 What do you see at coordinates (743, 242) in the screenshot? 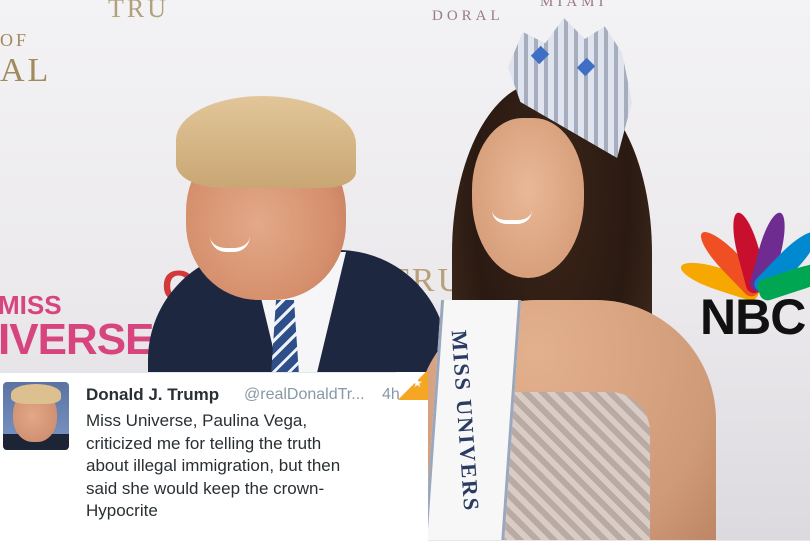
I see `nbc-peacock-icon` at bounding box center [743, 242].